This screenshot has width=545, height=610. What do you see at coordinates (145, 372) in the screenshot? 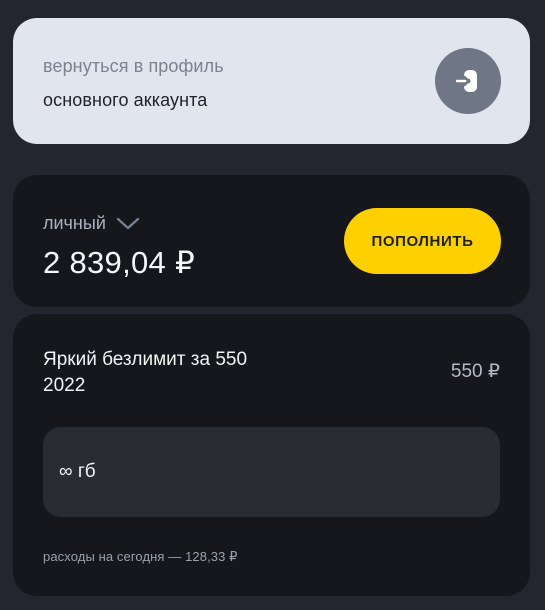
I see `tariff-title: Яркий безлимит за 550 2022` at bounding box center [145, 372].